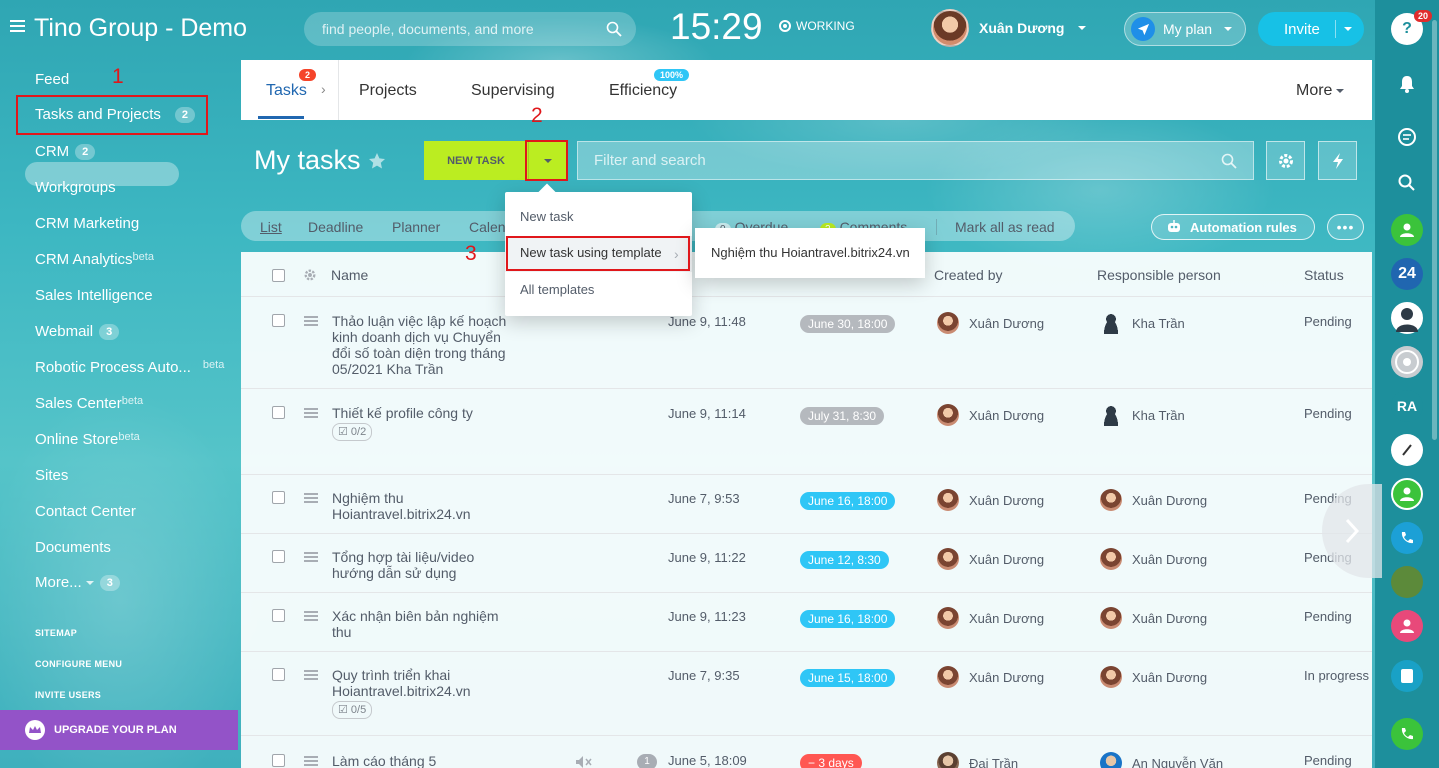  I want to click on menu-item-sales-center: Sales Centerbeta, so click(89, 403).